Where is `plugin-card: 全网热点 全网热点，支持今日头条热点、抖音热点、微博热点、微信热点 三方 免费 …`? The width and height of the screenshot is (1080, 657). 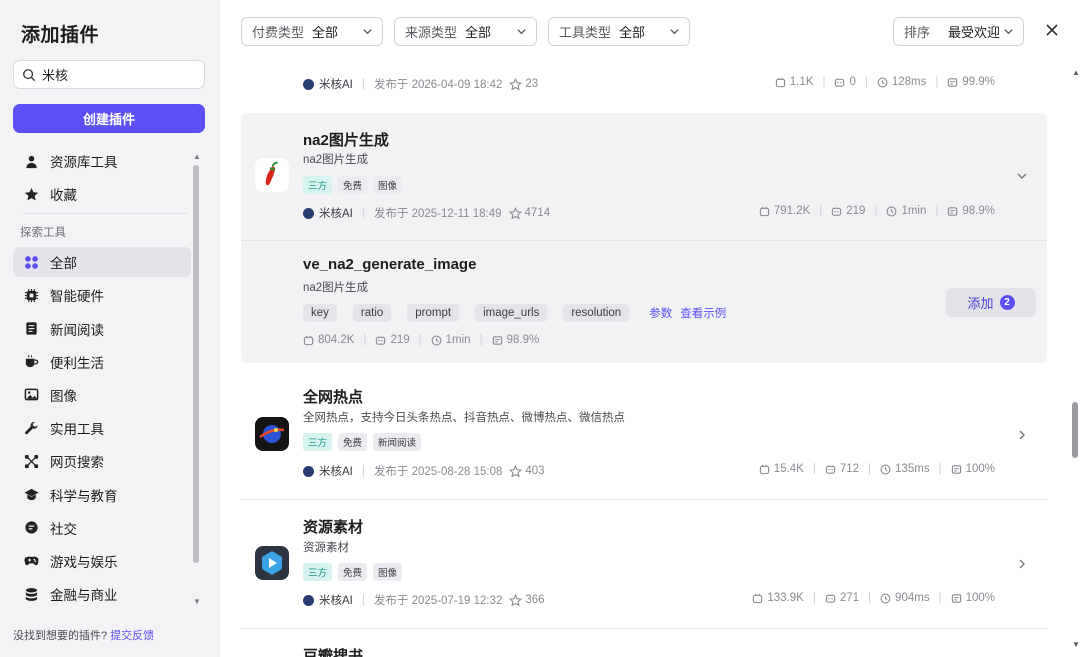 plugin-card: 全网热点 全网热点，支持今日头条热点、抖音热点、微博热点、微信热点 三方 免费 … is located at coordinates (644, 434).